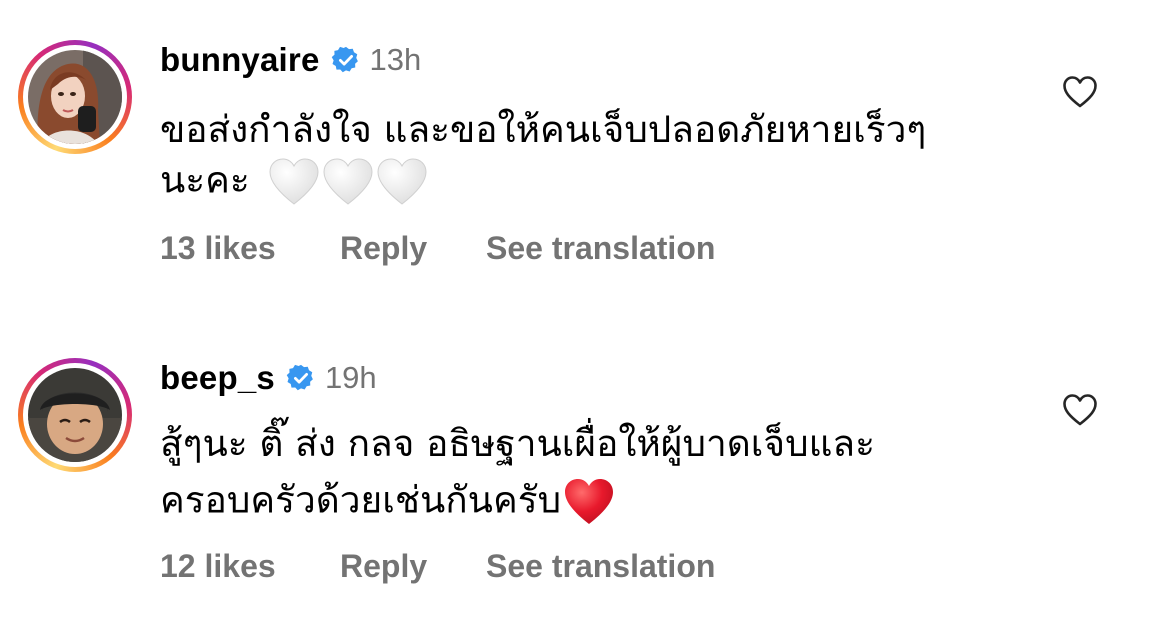  I want to click on comment-actions: 12 likes Reply See translation, so click(437, 566).